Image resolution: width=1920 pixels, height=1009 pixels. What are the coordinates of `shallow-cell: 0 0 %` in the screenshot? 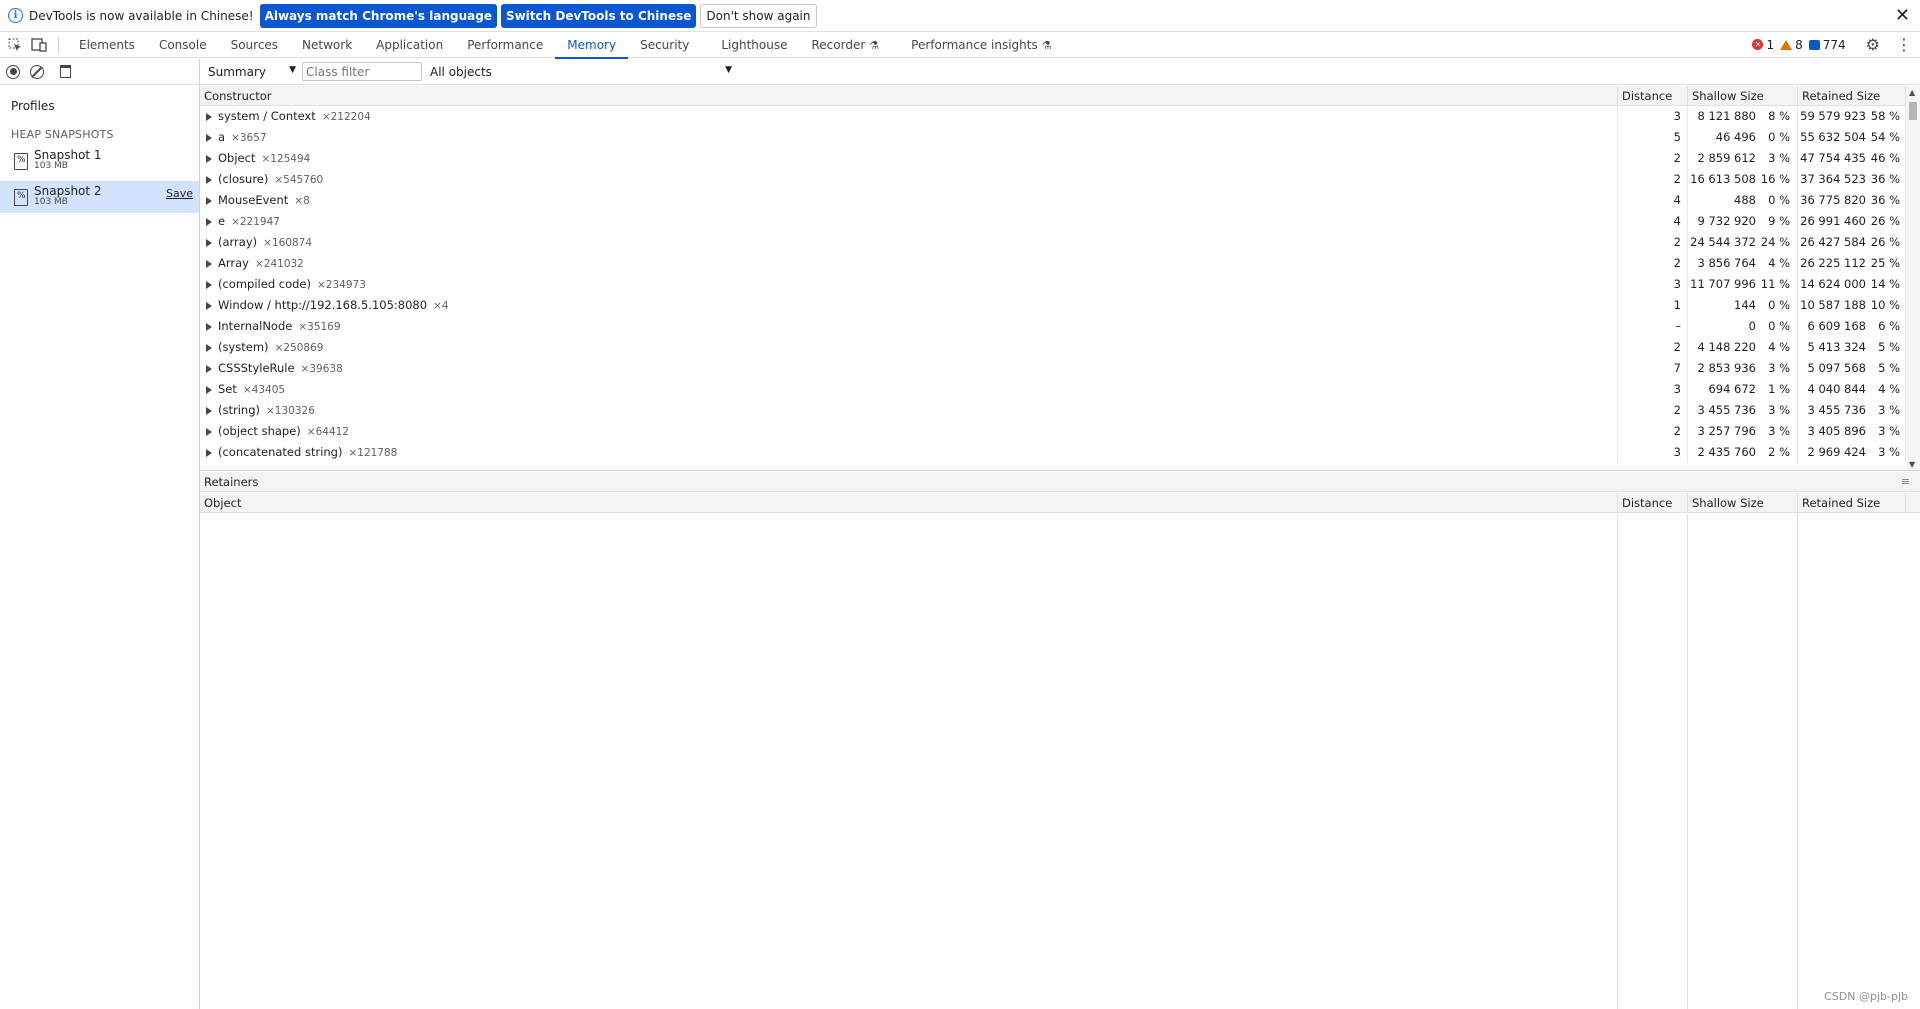 It's located at (1743, 326).